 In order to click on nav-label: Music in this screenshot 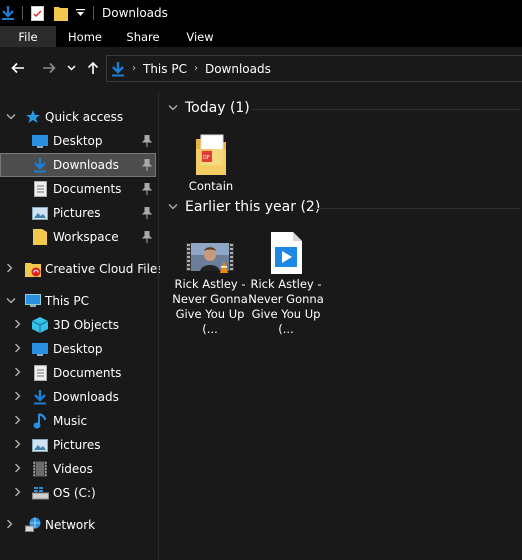, I will do `click(70, 421)`.